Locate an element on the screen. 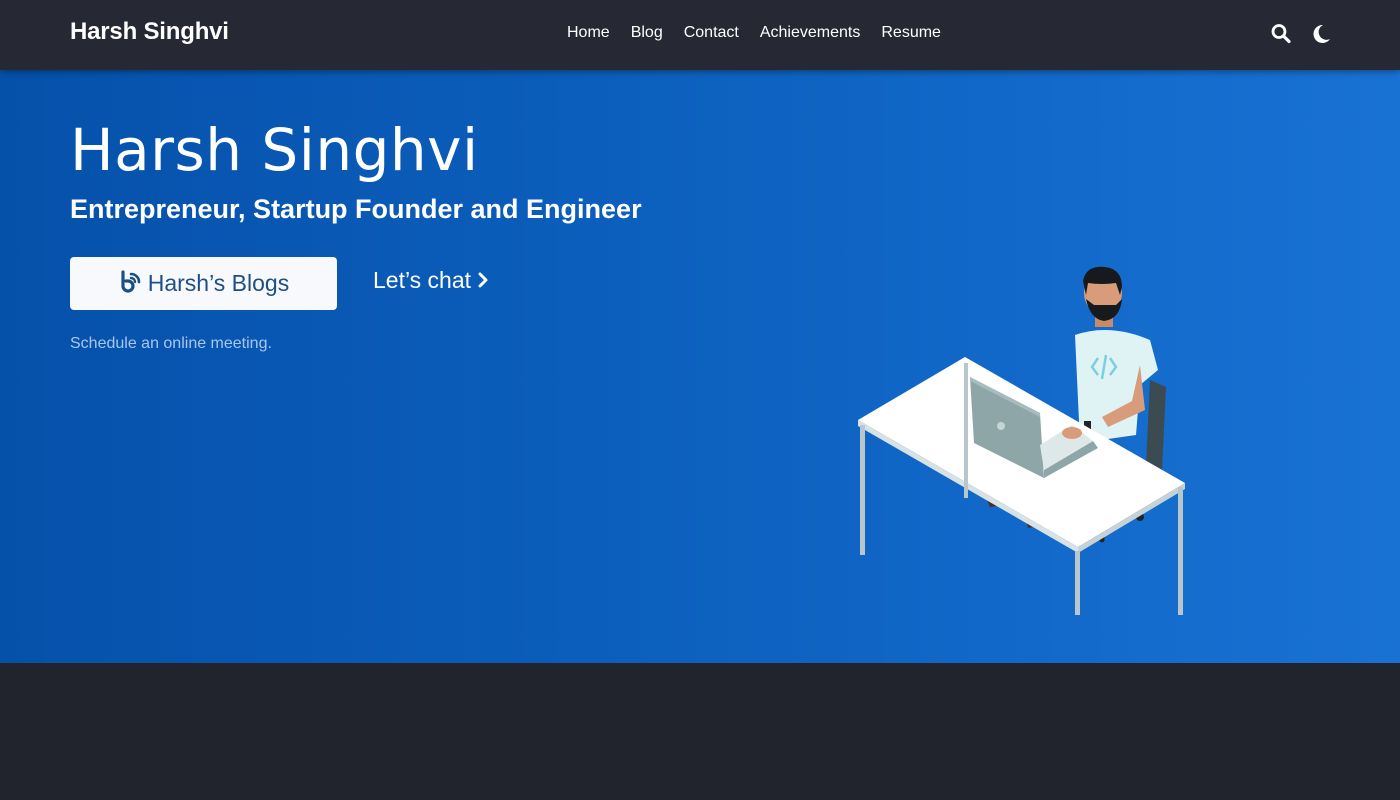 The width and height of the screenshot is (1400, 800). schedule-meeting-link: Schedule an online meeting. is located at coordinates (171, 344).